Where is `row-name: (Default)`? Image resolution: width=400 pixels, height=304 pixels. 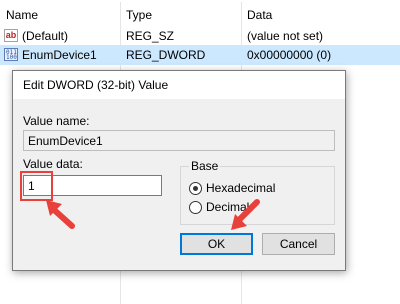 row-name: (Default) is located at coordinates (45, 36).